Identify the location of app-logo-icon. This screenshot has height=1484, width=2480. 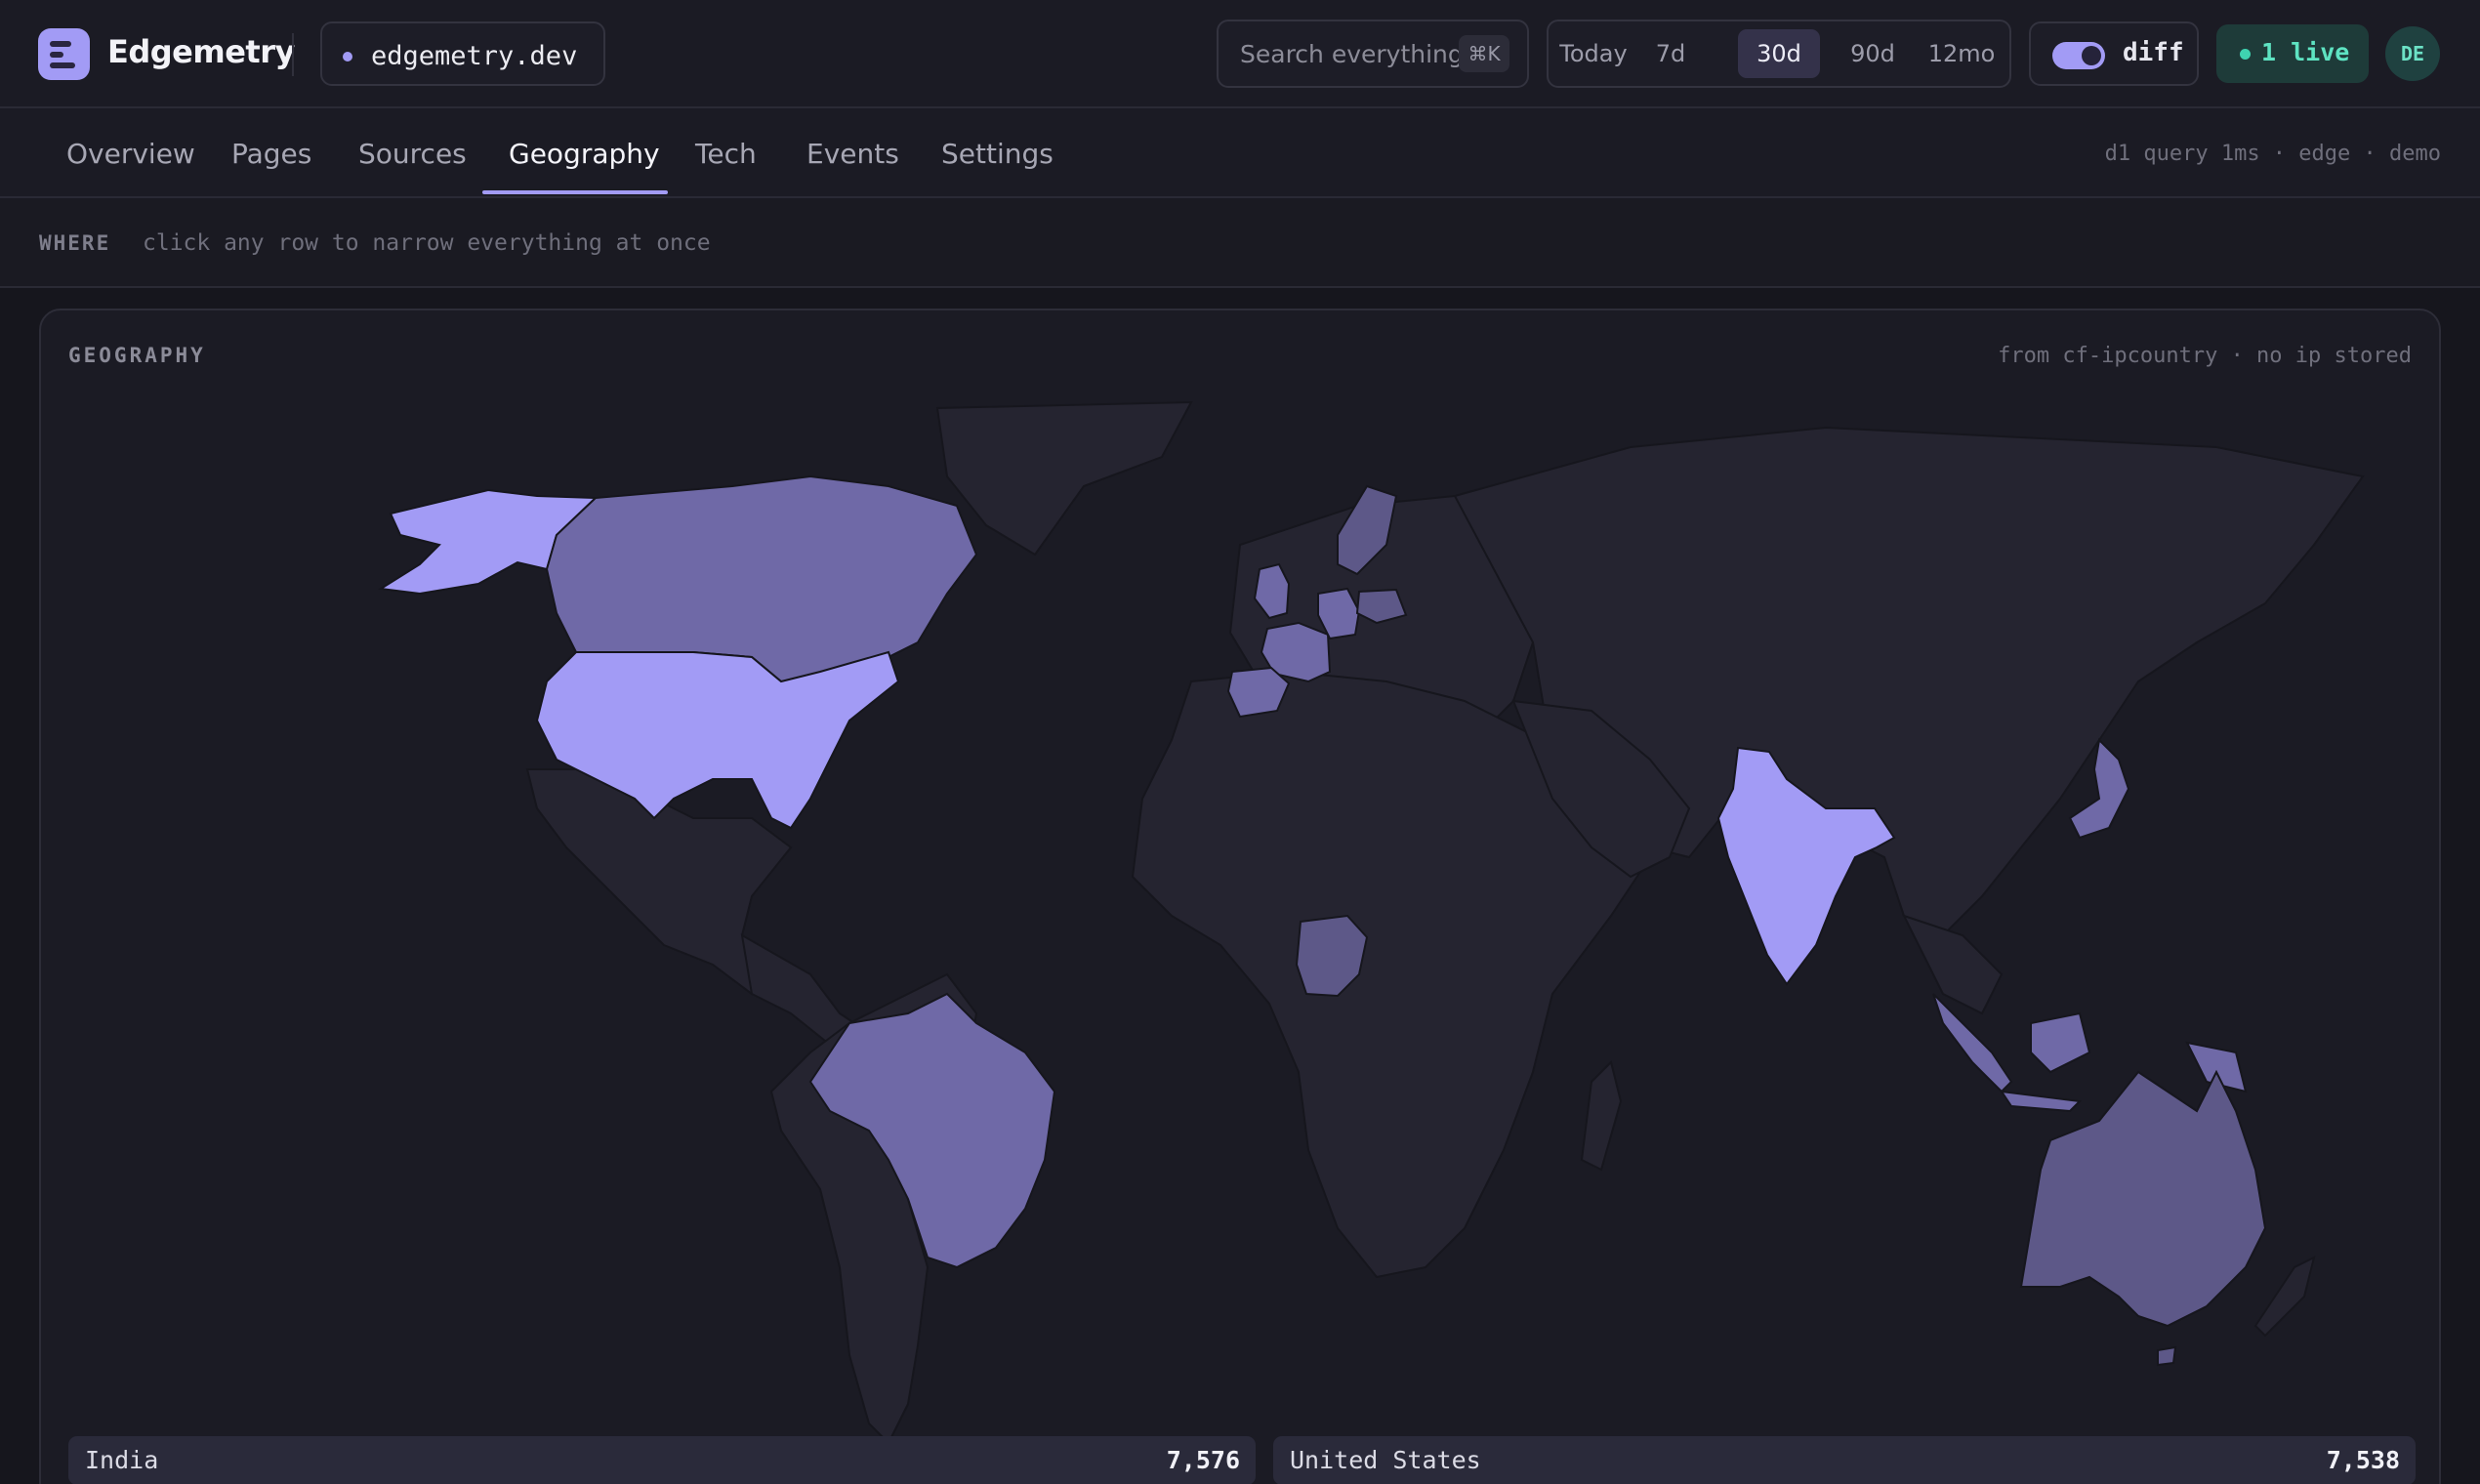
(64, 54).